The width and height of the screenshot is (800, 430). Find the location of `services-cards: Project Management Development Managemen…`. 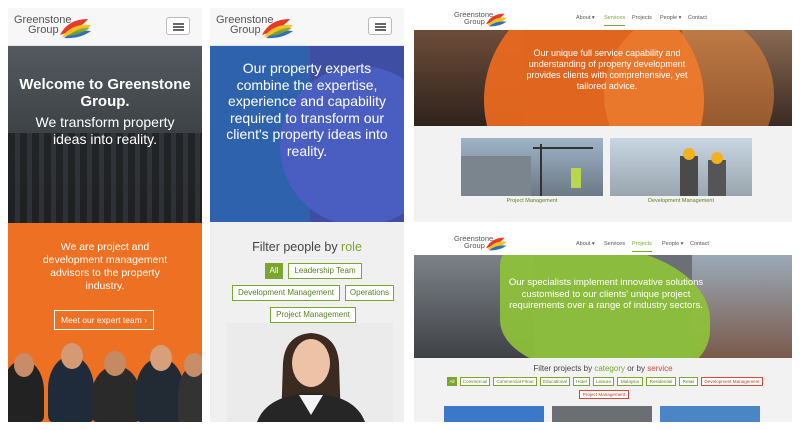

services-cards: Project Management Development Managemen… is located at coordinates (603, 174).